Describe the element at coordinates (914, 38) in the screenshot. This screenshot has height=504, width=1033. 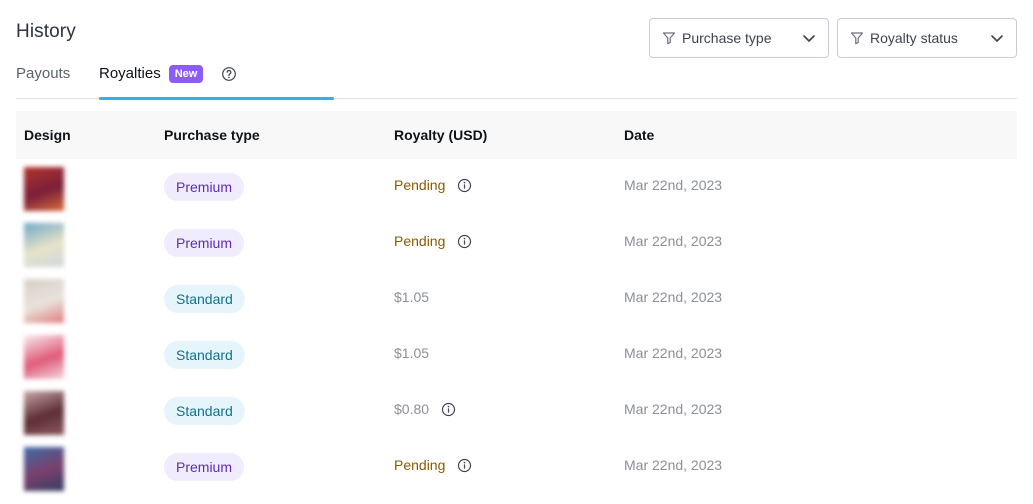
I see `royalty-status-filter-label: Royalty status` at that location.